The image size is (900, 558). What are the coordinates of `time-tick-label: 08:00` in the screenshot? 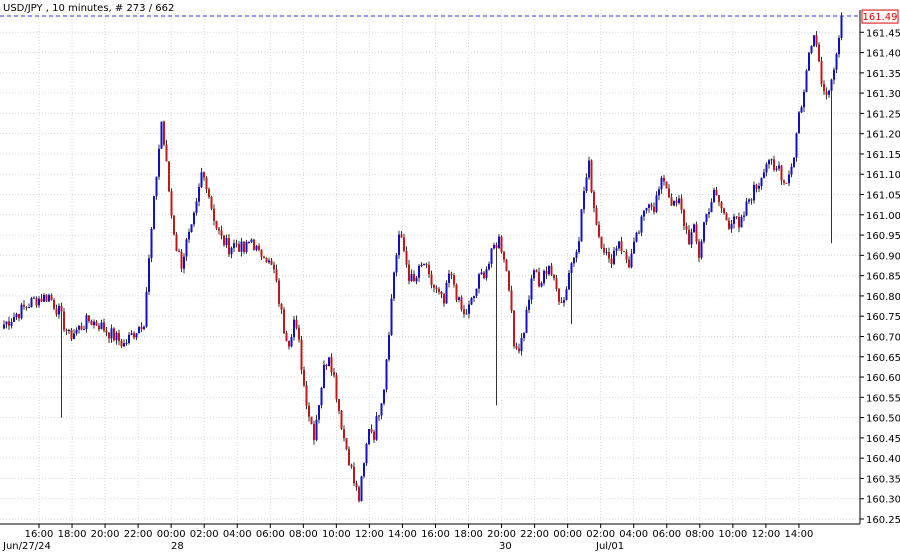 It's located at (699, 534).